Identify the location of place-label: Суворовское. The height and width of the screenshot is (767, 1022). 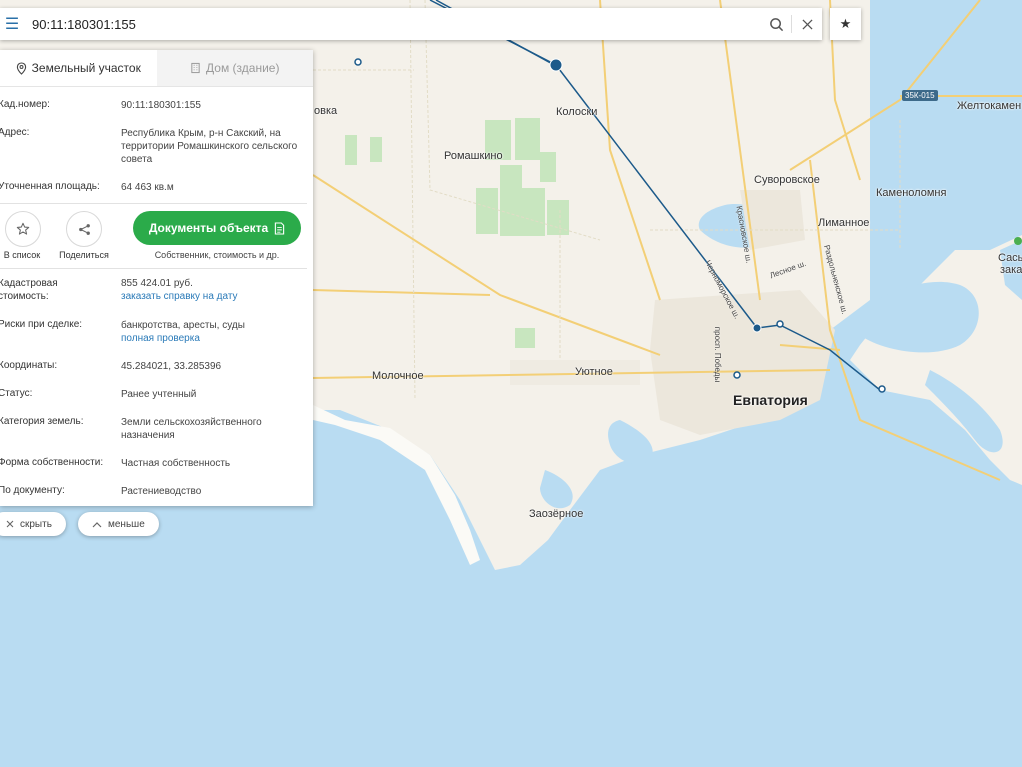
(787, 180).